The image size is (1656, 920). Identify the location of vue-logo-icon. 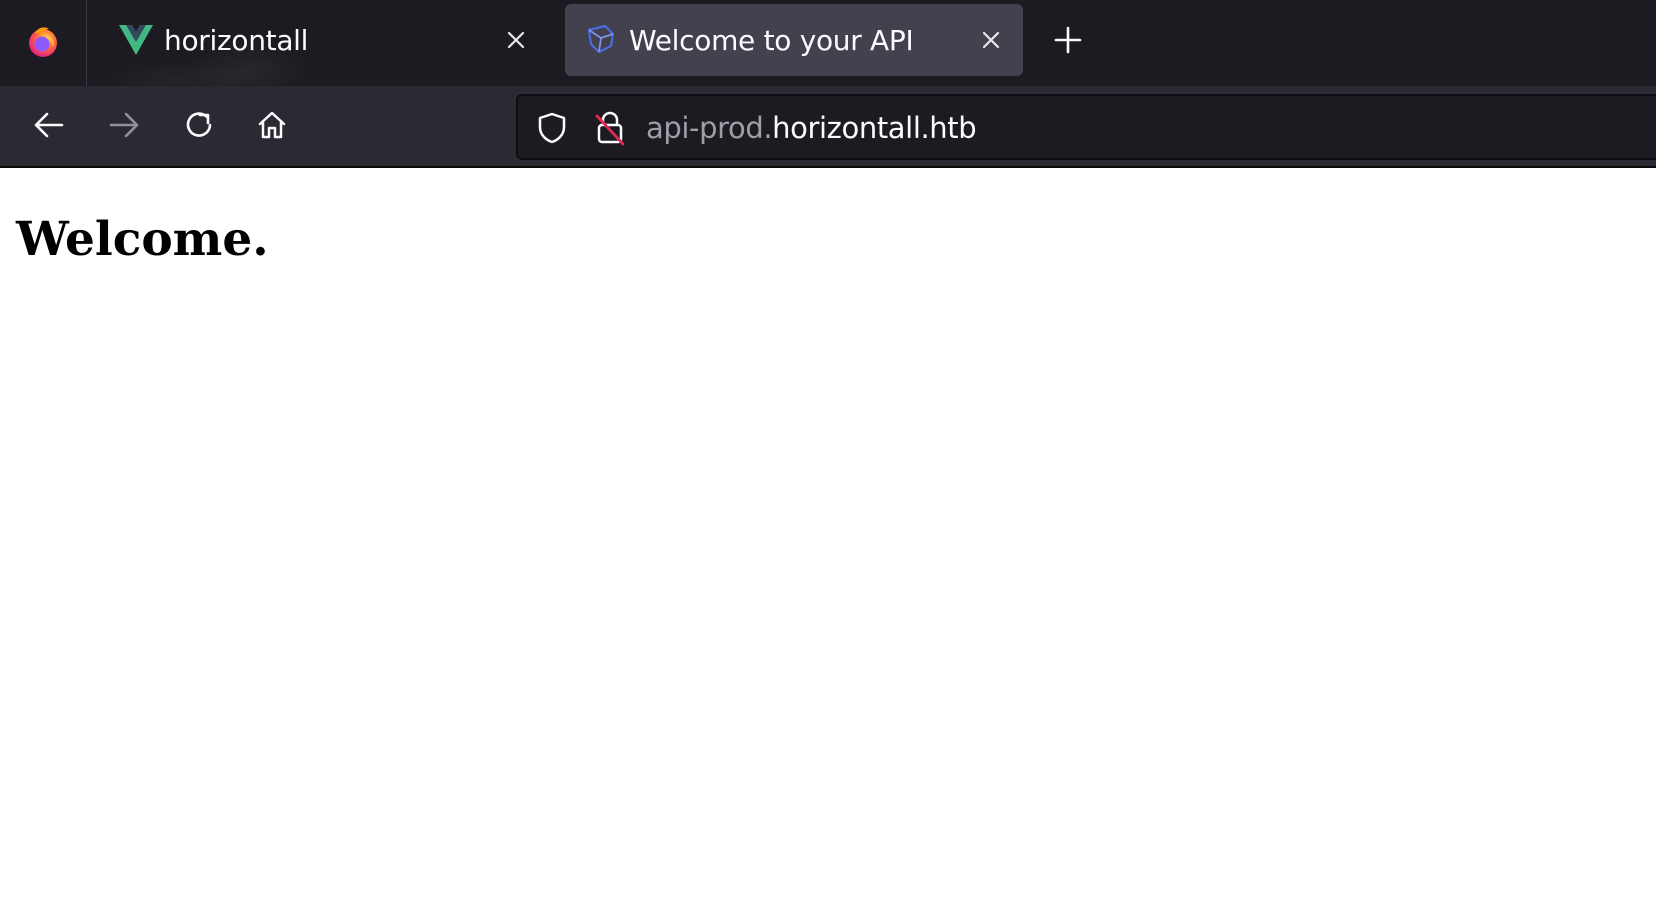
(136, 40).